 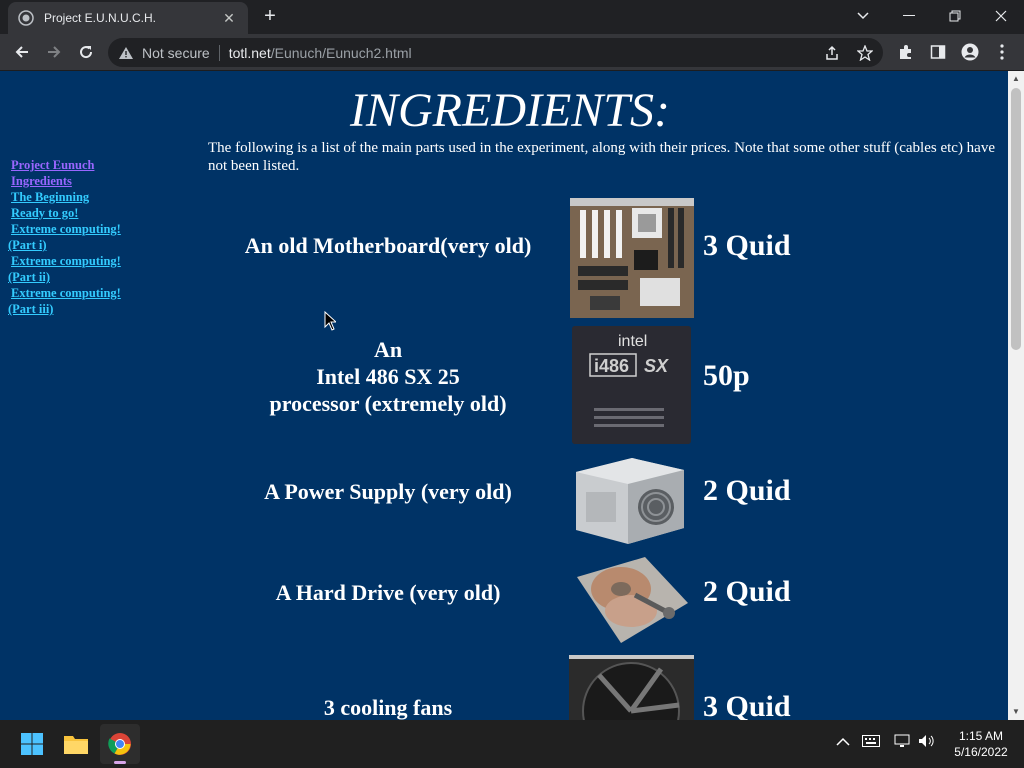 What do you see at coordinates (1016, 395) in the screenshot?
I see `page-scrollbar: ▲ ▼` at bounding box center [1016, 395].